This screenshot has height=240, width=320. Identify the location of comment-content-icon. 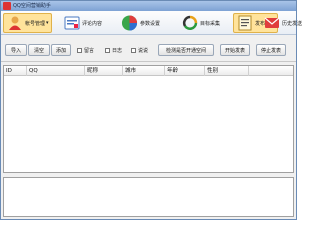
(71, 23).